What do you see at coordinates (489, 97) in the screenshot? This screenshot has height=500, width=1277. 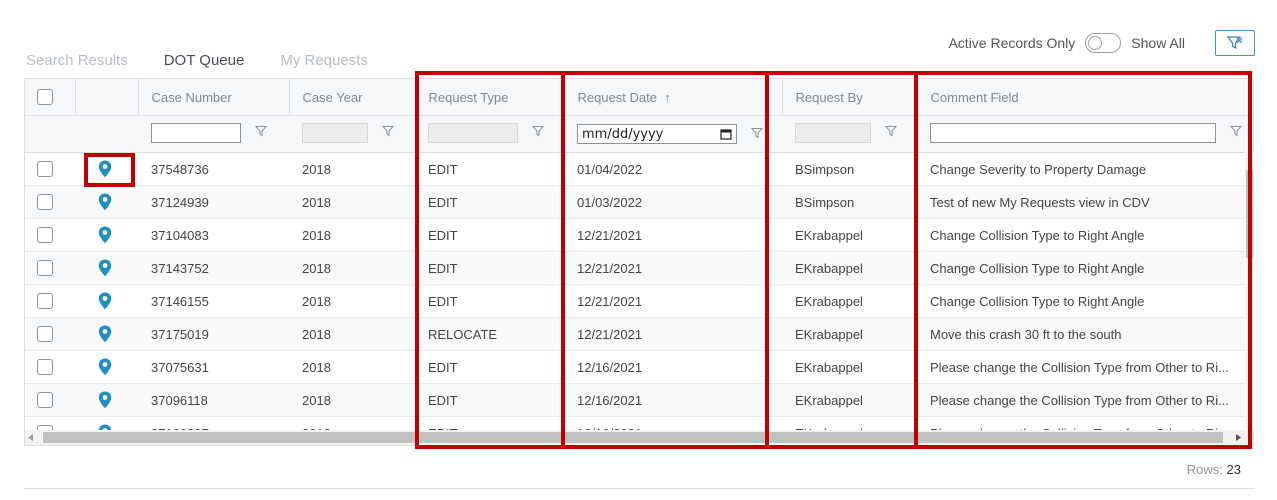 I see `column-header-request-type: Request Type` at bounding box center [489, 97].